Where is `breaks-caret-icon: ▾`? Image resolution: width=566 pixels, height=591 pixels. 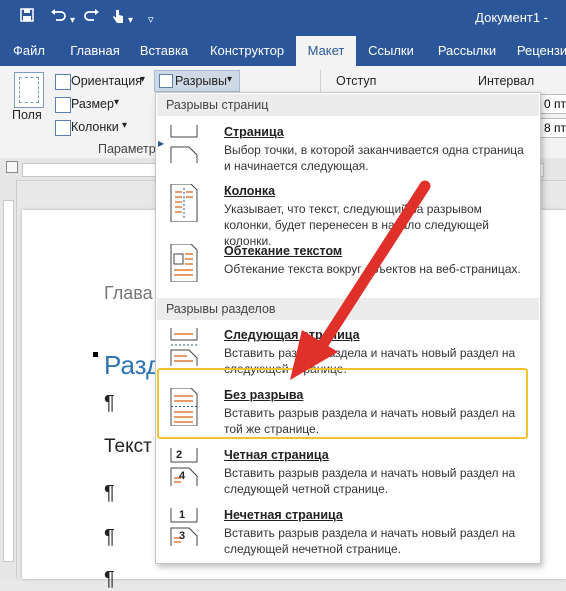 breaks-caret-icon: ▾ is located at coordinates (230, 79).